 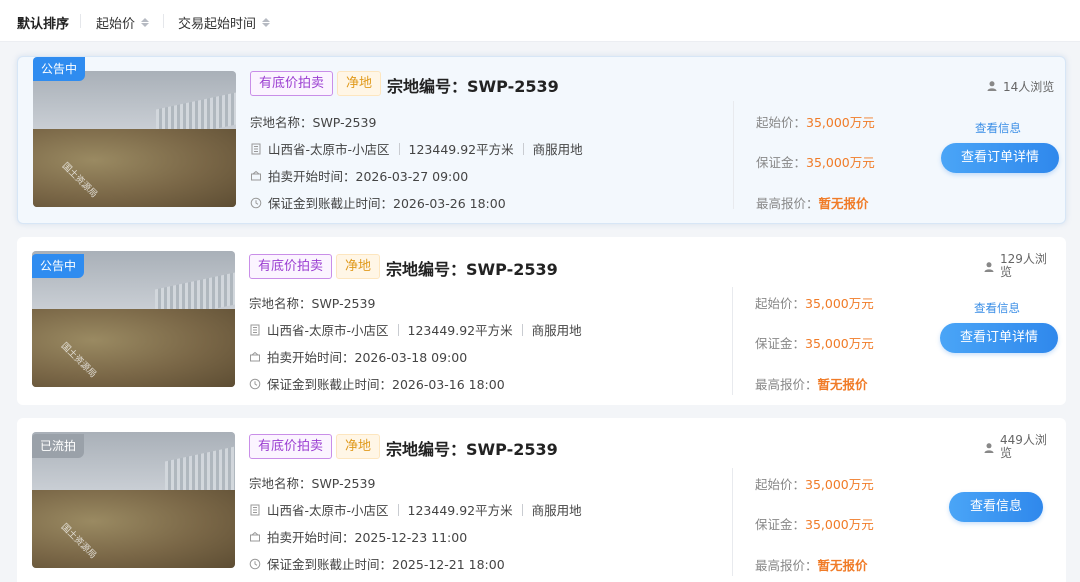 I want to click on deposit-deadline-value: 2025-12-21 18:00, so click(x=448, y=564).